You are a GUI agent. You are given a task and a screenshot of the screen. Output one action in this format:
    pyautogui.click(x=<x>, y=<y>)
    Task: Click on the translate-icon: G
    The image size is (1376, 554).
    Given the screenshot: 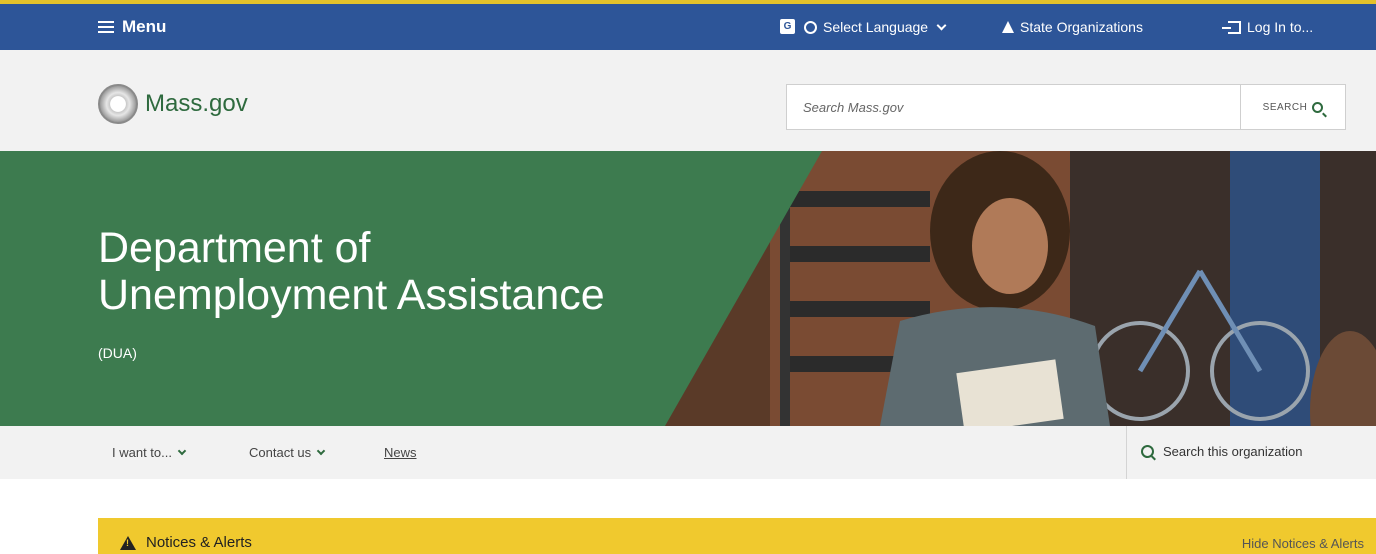 What is the action you would take?
    pyautogui.click(x=787, y=26)
    